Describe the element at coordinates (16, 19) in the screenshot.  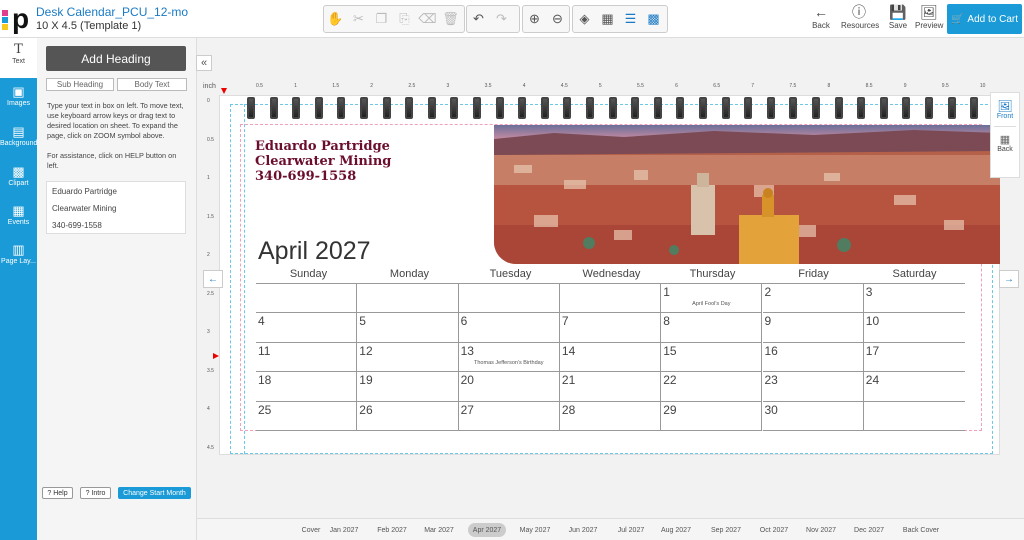
I see `app-logo: p` at that location.